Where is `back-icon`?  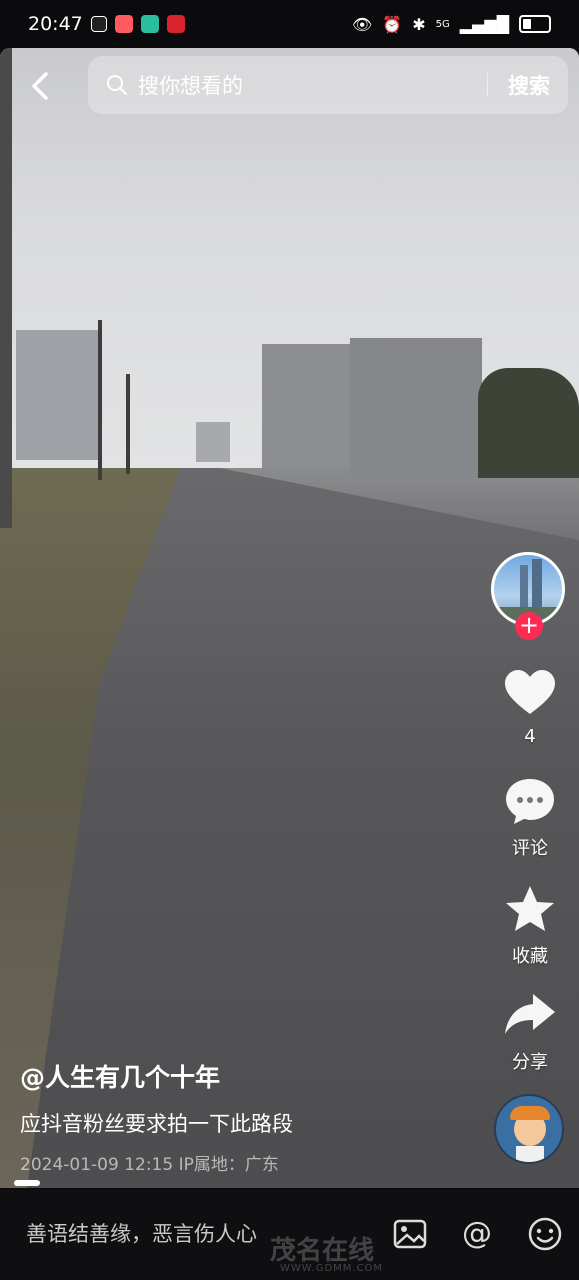
back-icon is located at coordinates (42, 86).